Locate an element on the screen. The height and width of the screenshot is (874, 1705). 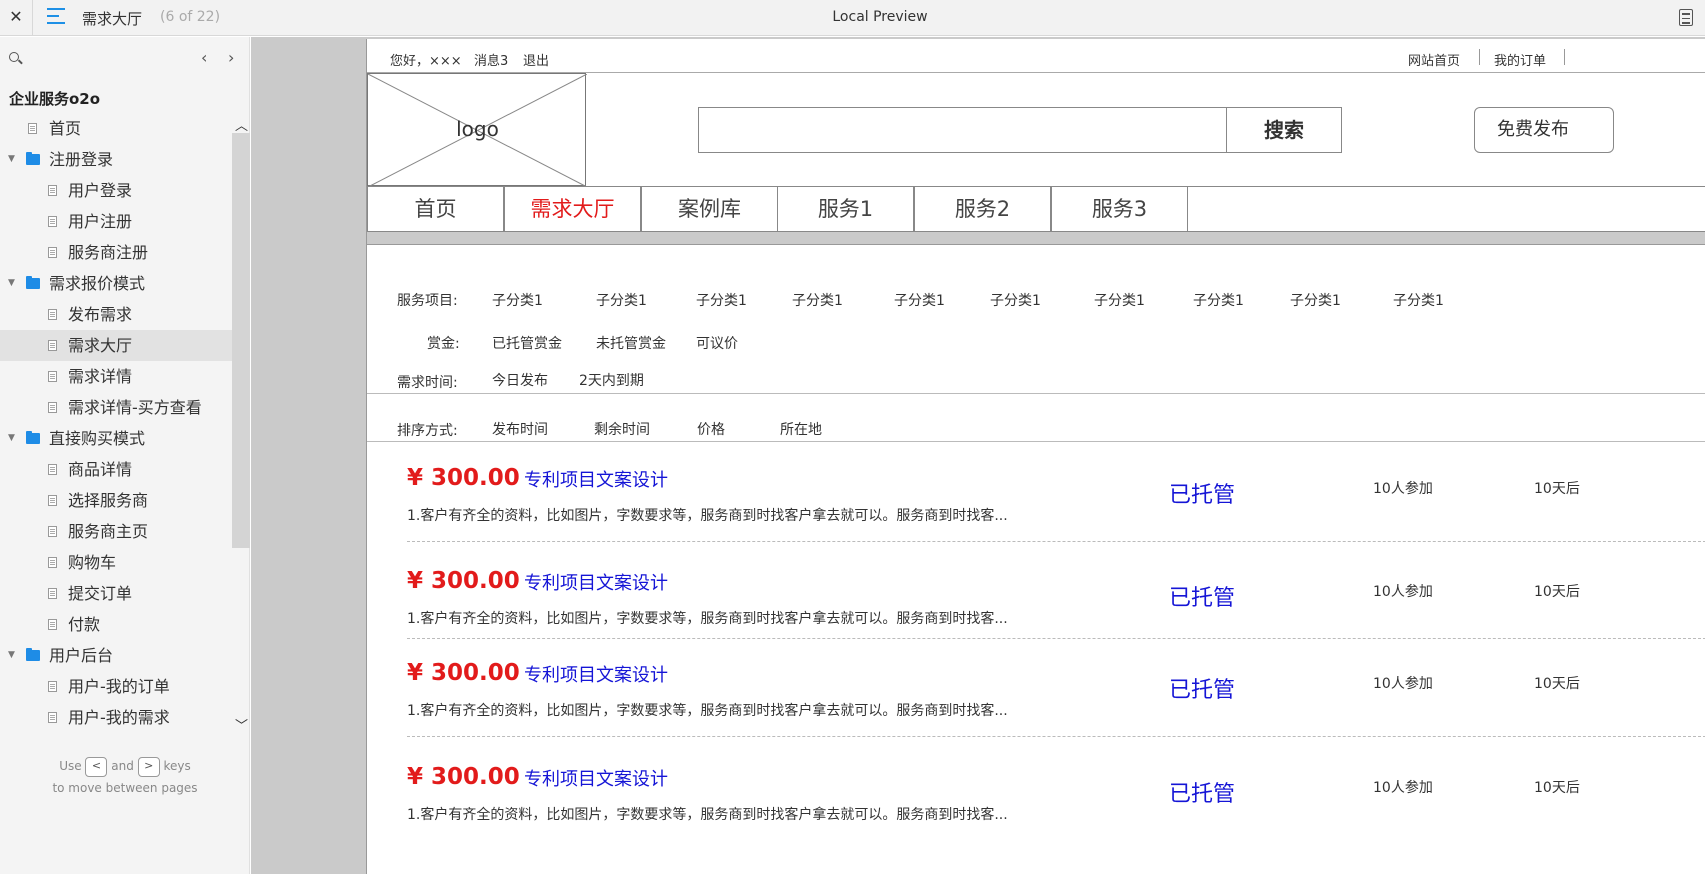
tree-page-item: 服务商注册 is located at coordinates (116, 252).